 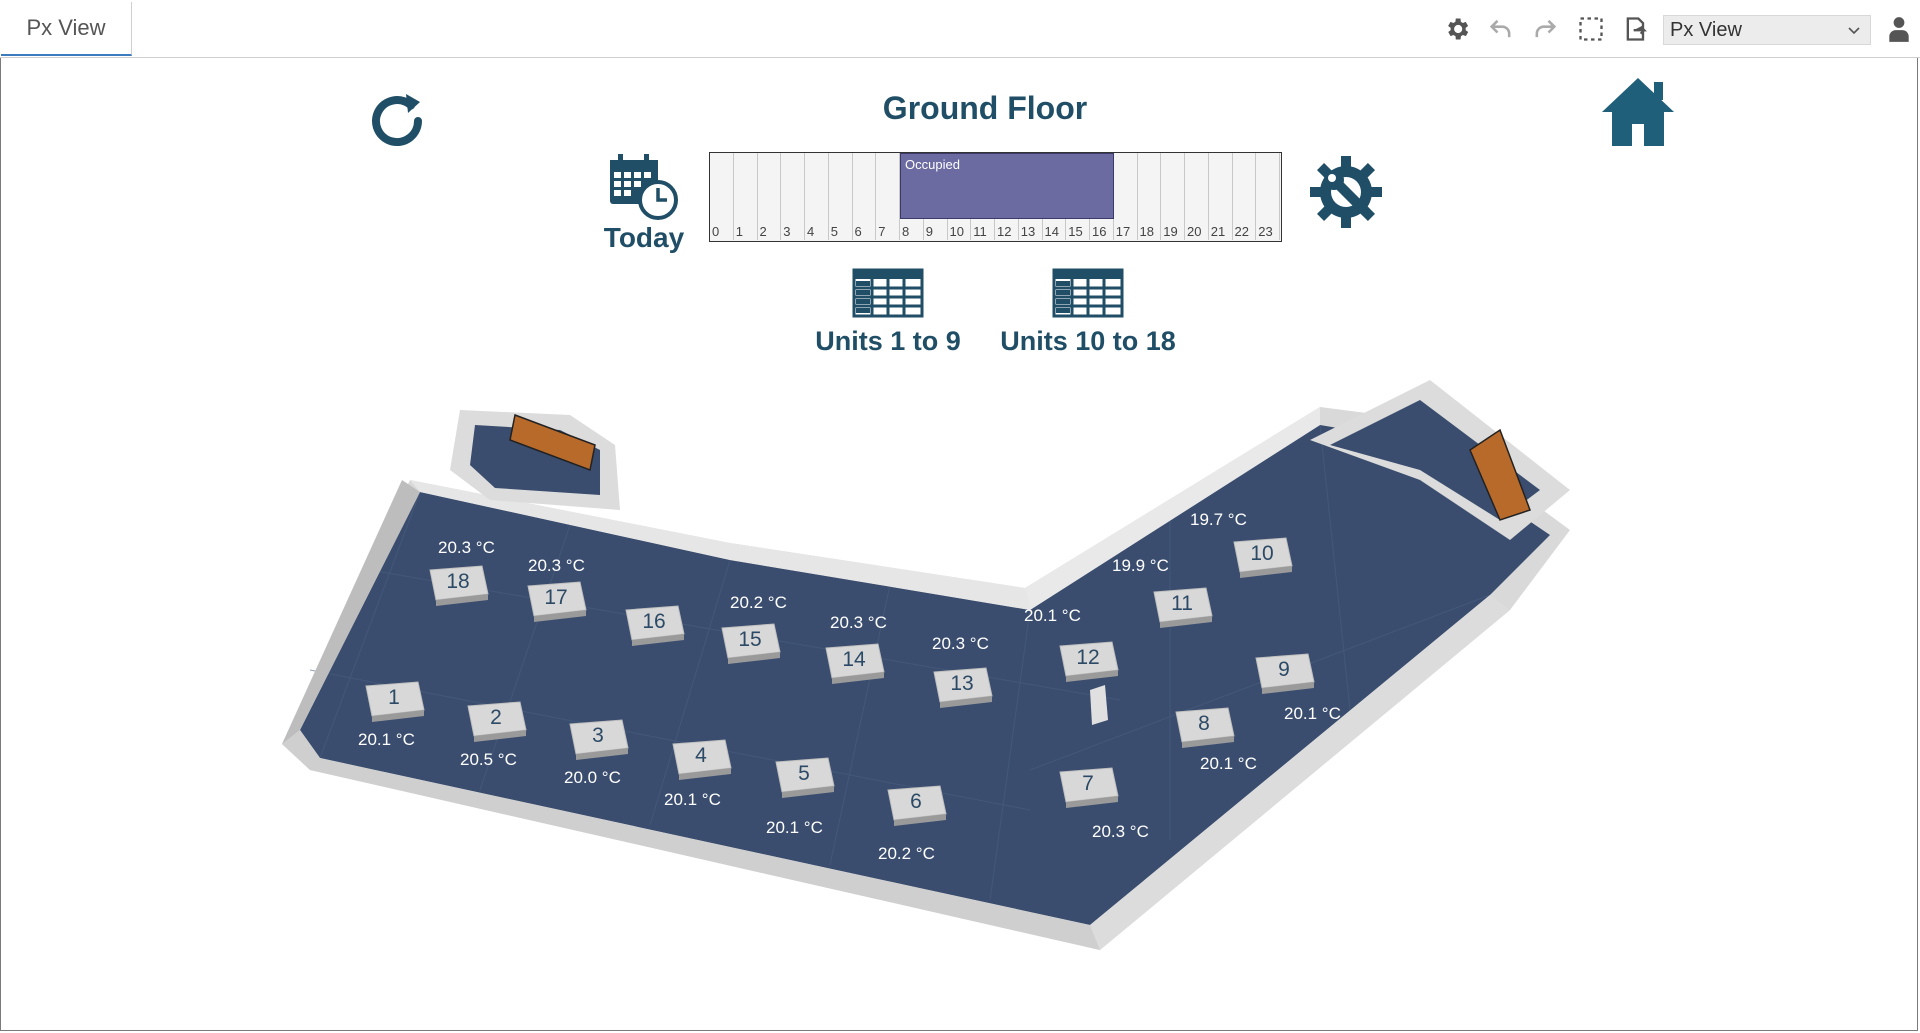 What do you see at coordinates (716, 231) in the screenshot?
I see `schedule-hour-label: 0` at bounding box center [716, 231].